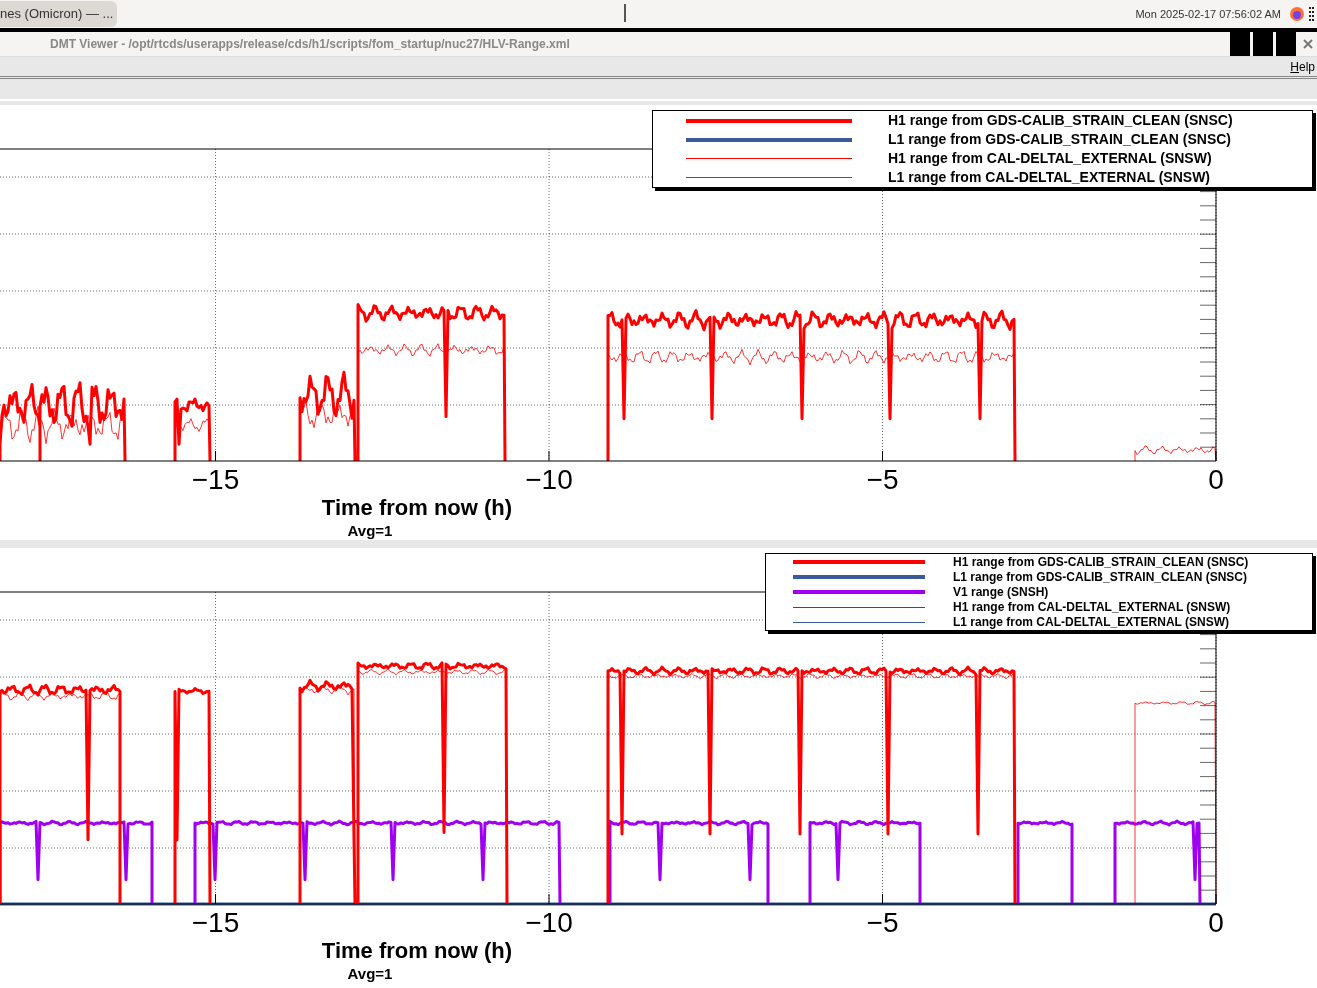  Describe the element at coordinates (1208, 14) in the screenshot. I see `clock: Mon 2025-02-17 07:56:02 AM` at that location.